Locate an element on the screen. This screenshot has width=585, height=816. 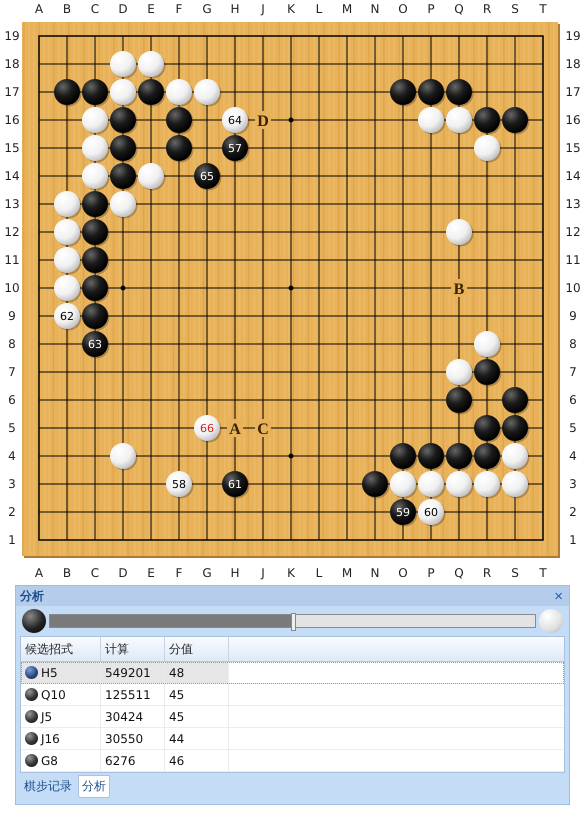
slider-thumb is located at coordinates (293, 622).